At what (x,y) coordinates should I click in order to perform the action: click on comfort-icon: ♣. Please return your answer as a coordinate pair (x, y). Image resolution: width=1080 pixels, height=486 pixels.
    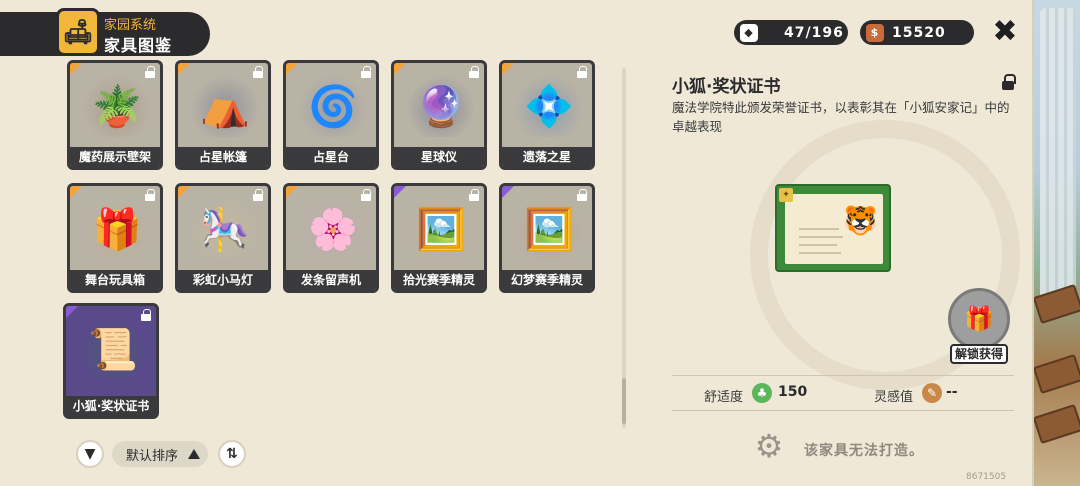
    Looking at the image, I should click on (762, 393).